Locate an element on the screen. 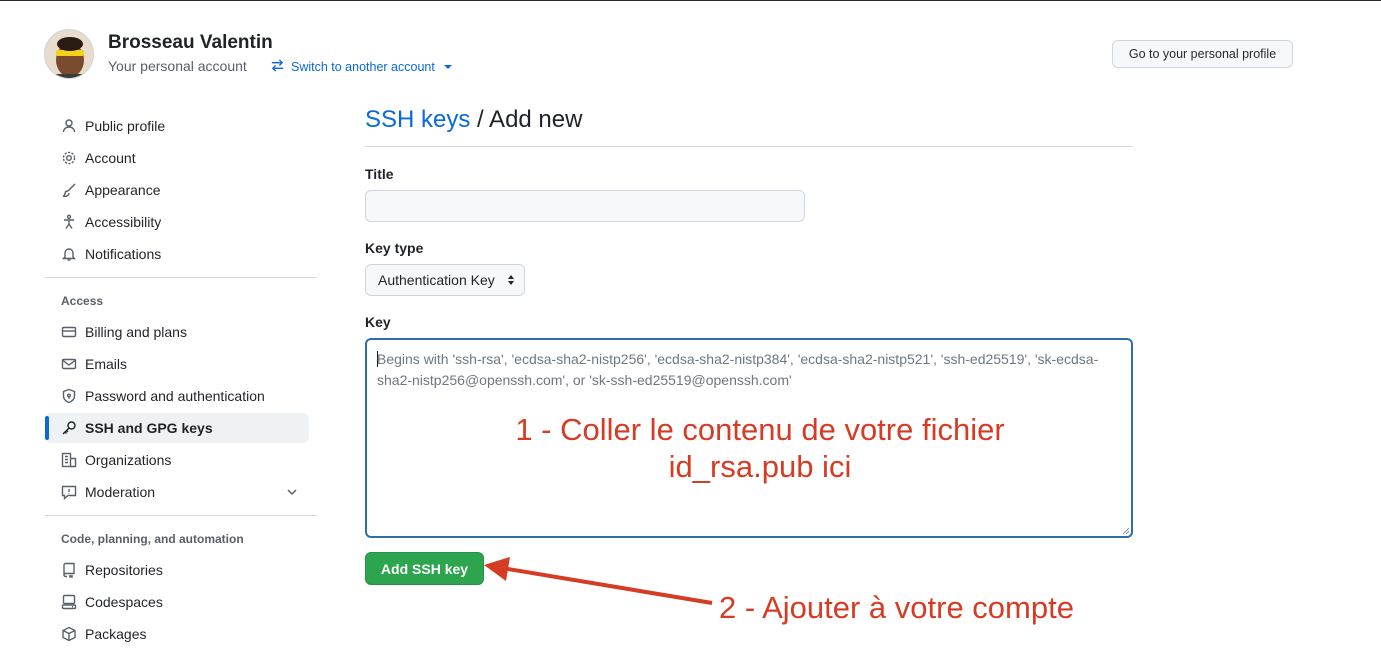 This screenshot has width=1381, height=661. page-title: SSH keys / Add new is located at coordinates (473, 120).